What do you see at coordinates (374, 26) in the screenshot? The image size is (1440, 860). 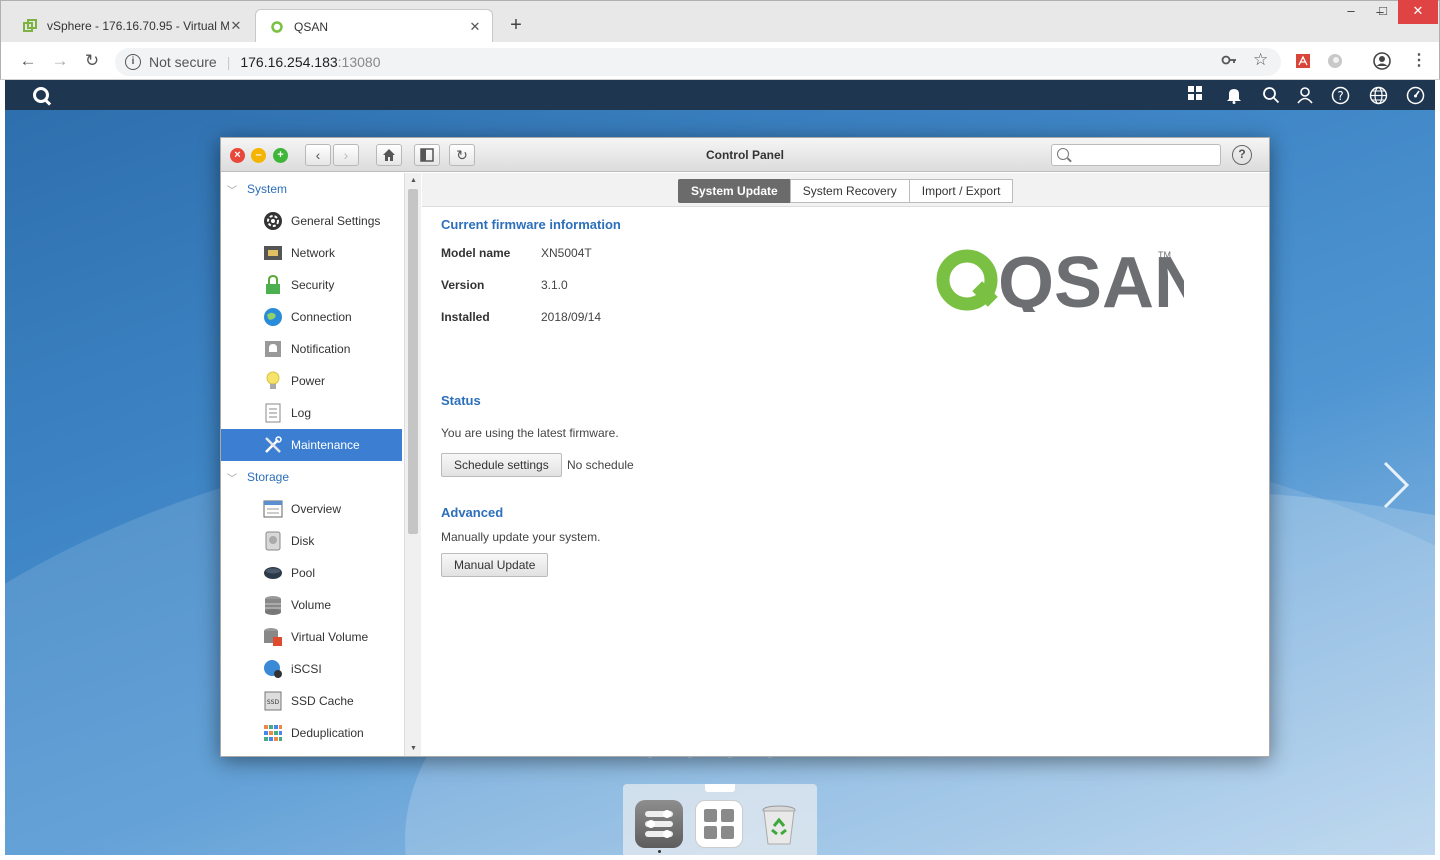 I see `browser-tab-qsan: QSAN ✕` at bounding box center [374, 26].